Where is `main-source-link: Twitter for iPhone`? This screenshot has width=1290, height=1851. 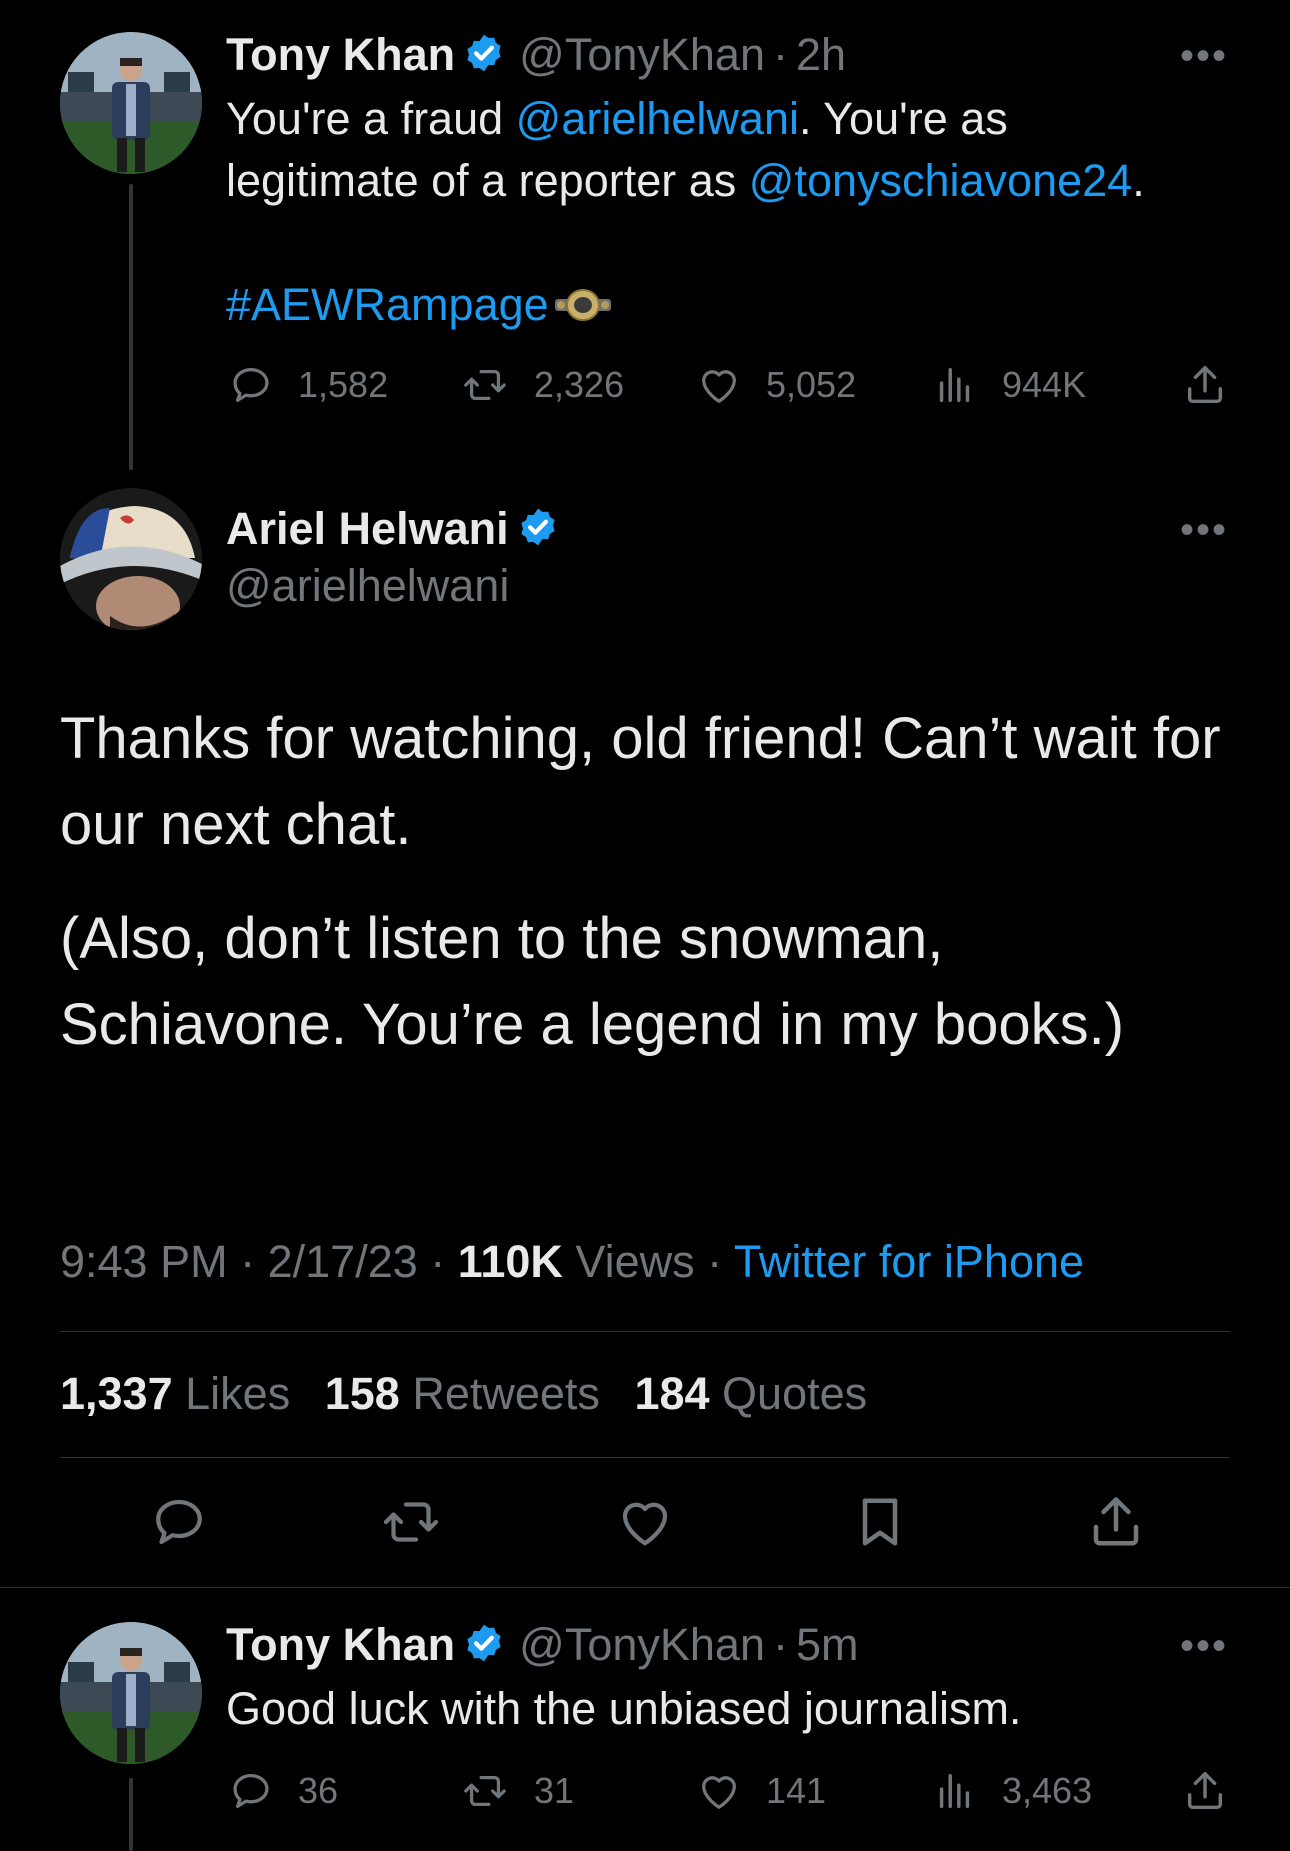 main-source-link: Twitter for iPhone is located at coordinates (909, 1261).